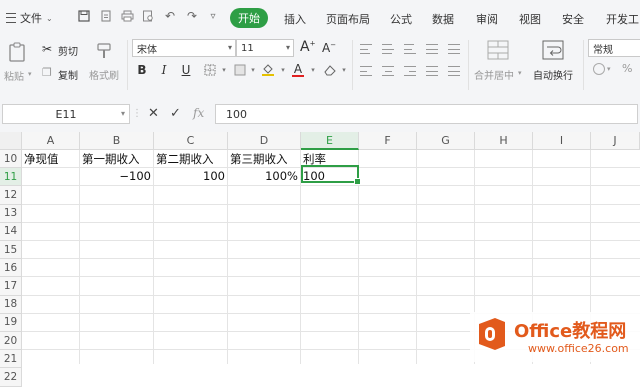 The width and height of the screenshot is (640, 387). Describe the element at coordinates (11, 195) in the screenshot. I see `row-header-12: 12` at that location.